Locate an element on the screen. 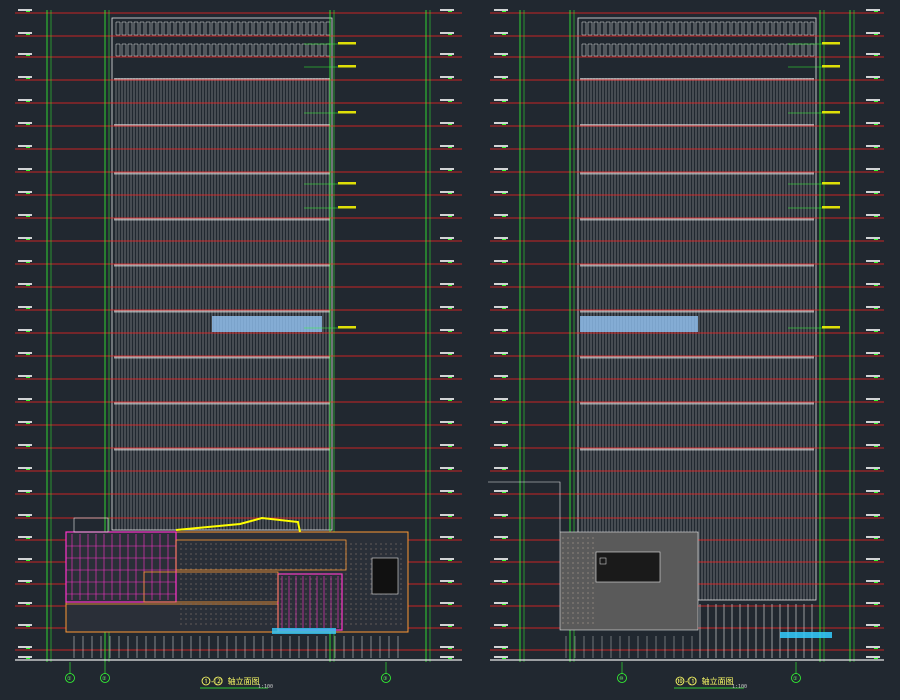 The height and width of the screenshot is (700, 900). left-elevation-title-text: ①-② 轴立面图 is located at coordinates (231, 681).